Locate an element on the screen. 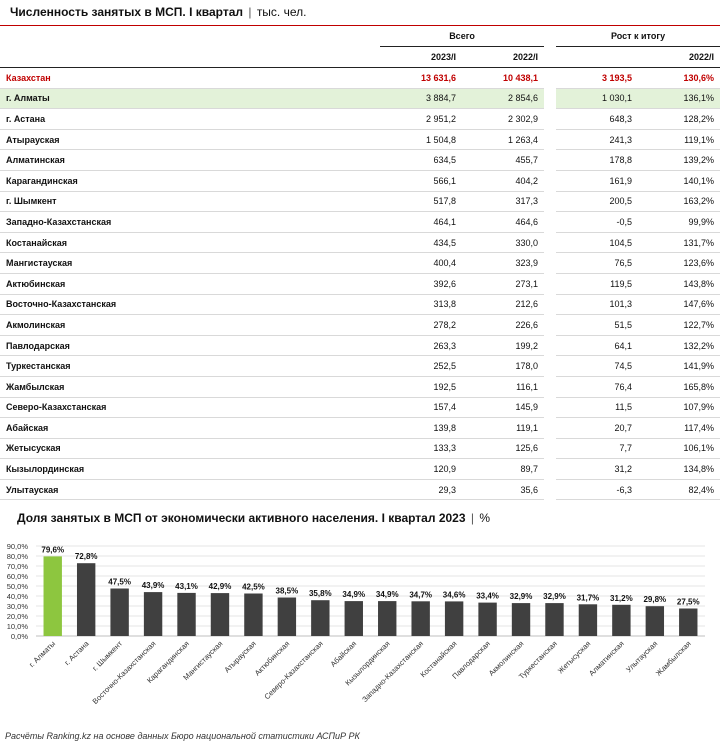 The image size is (720, 746). growth-diff: 76,5 is located at coordinates (597, 263).